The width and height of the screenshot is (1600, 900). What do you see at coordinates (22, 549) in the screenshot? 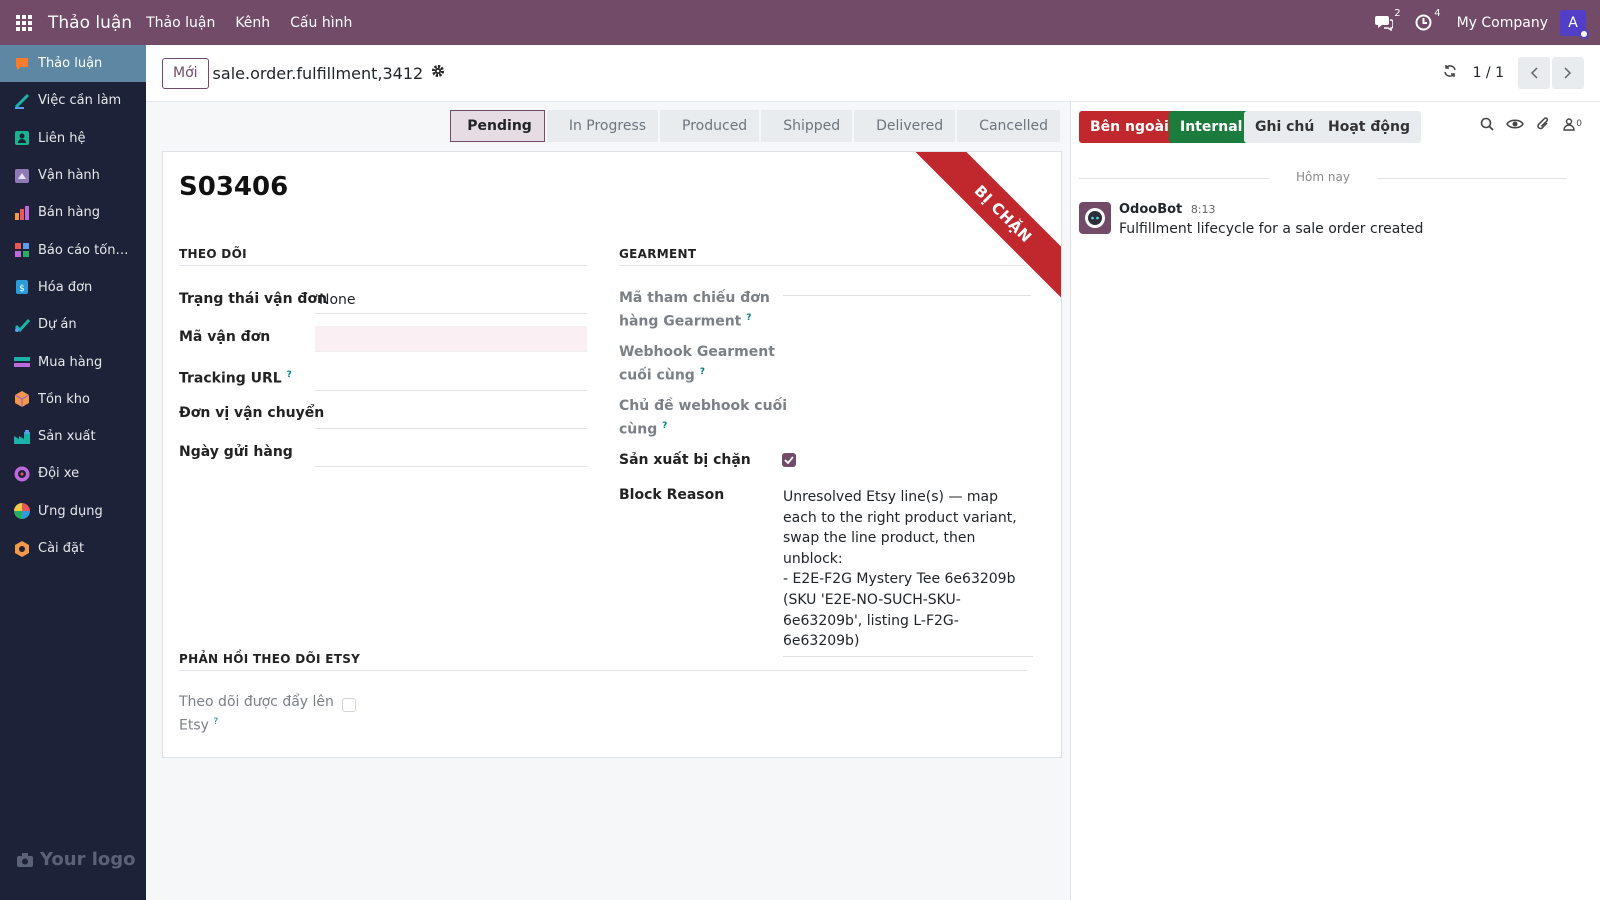
I see `settings-icon` at bounding box center [22, 549].